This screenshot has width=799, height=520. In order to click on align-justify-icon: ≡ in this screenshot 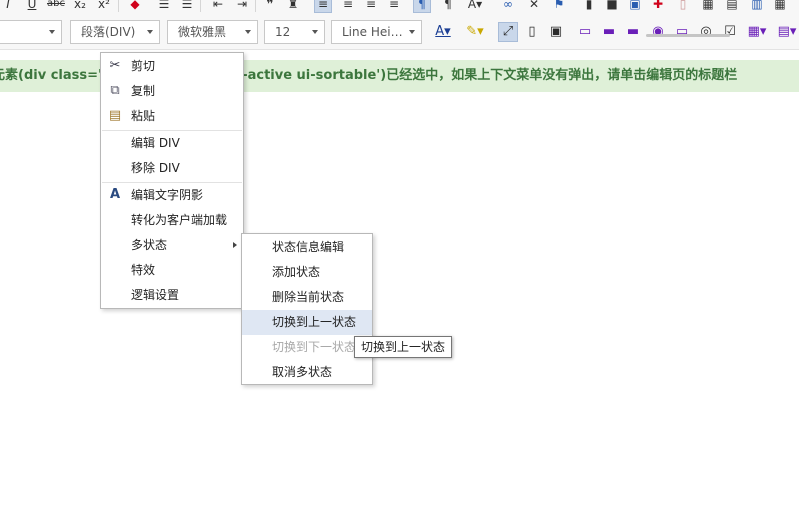, I will do `click(394, 6)`.